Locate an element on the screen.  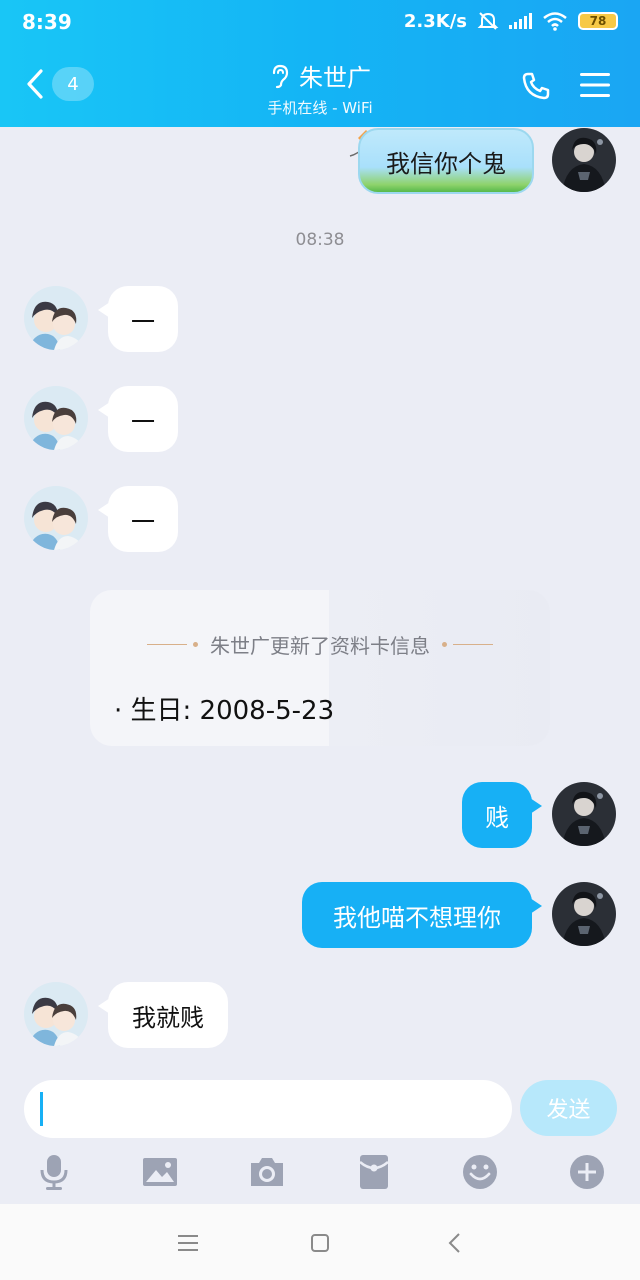
message-text: 贱 is located at coordinates (497, 817).